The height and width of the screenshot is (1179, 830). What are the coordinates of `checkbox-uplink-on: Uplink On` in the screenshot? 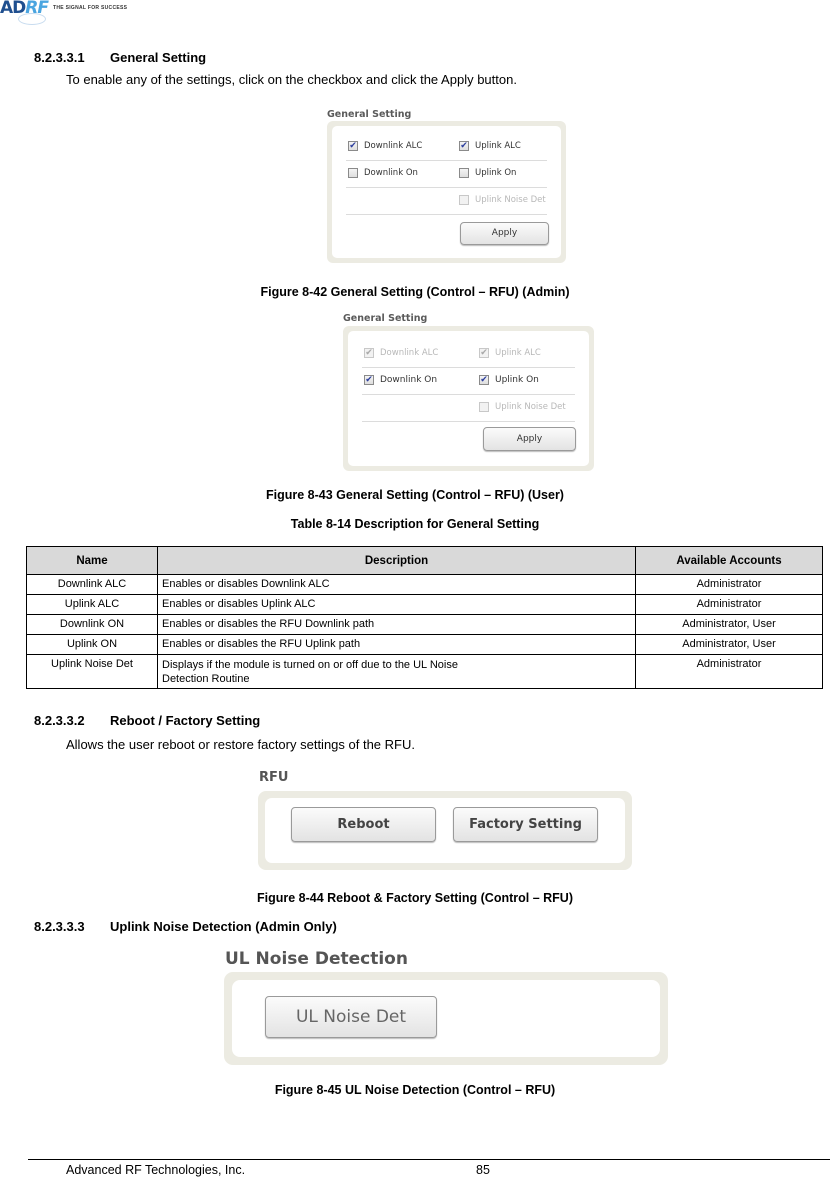 It's located at (487, 173).